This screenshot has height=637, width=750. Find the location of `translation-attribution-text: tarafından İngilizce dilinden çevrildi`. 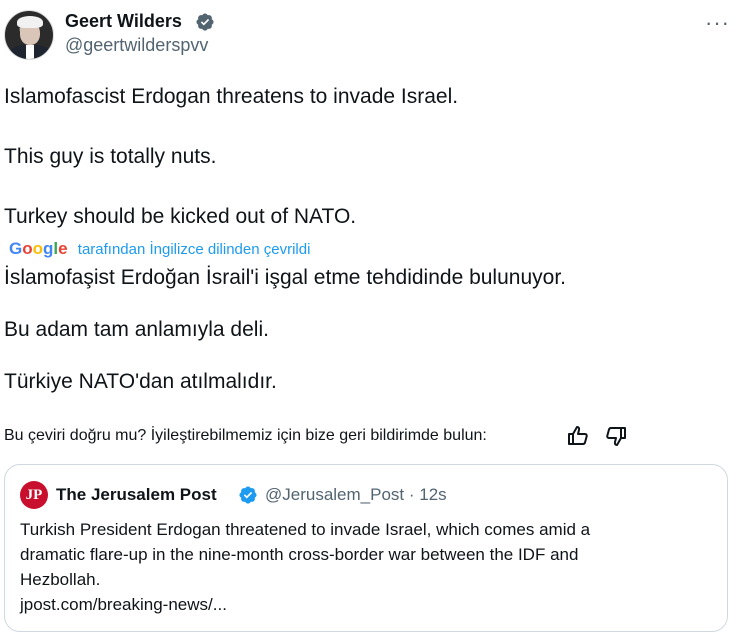

translation-attribution-text: tarafından İngilizce dilinden çevrildi is located at coordinates (194, 249).